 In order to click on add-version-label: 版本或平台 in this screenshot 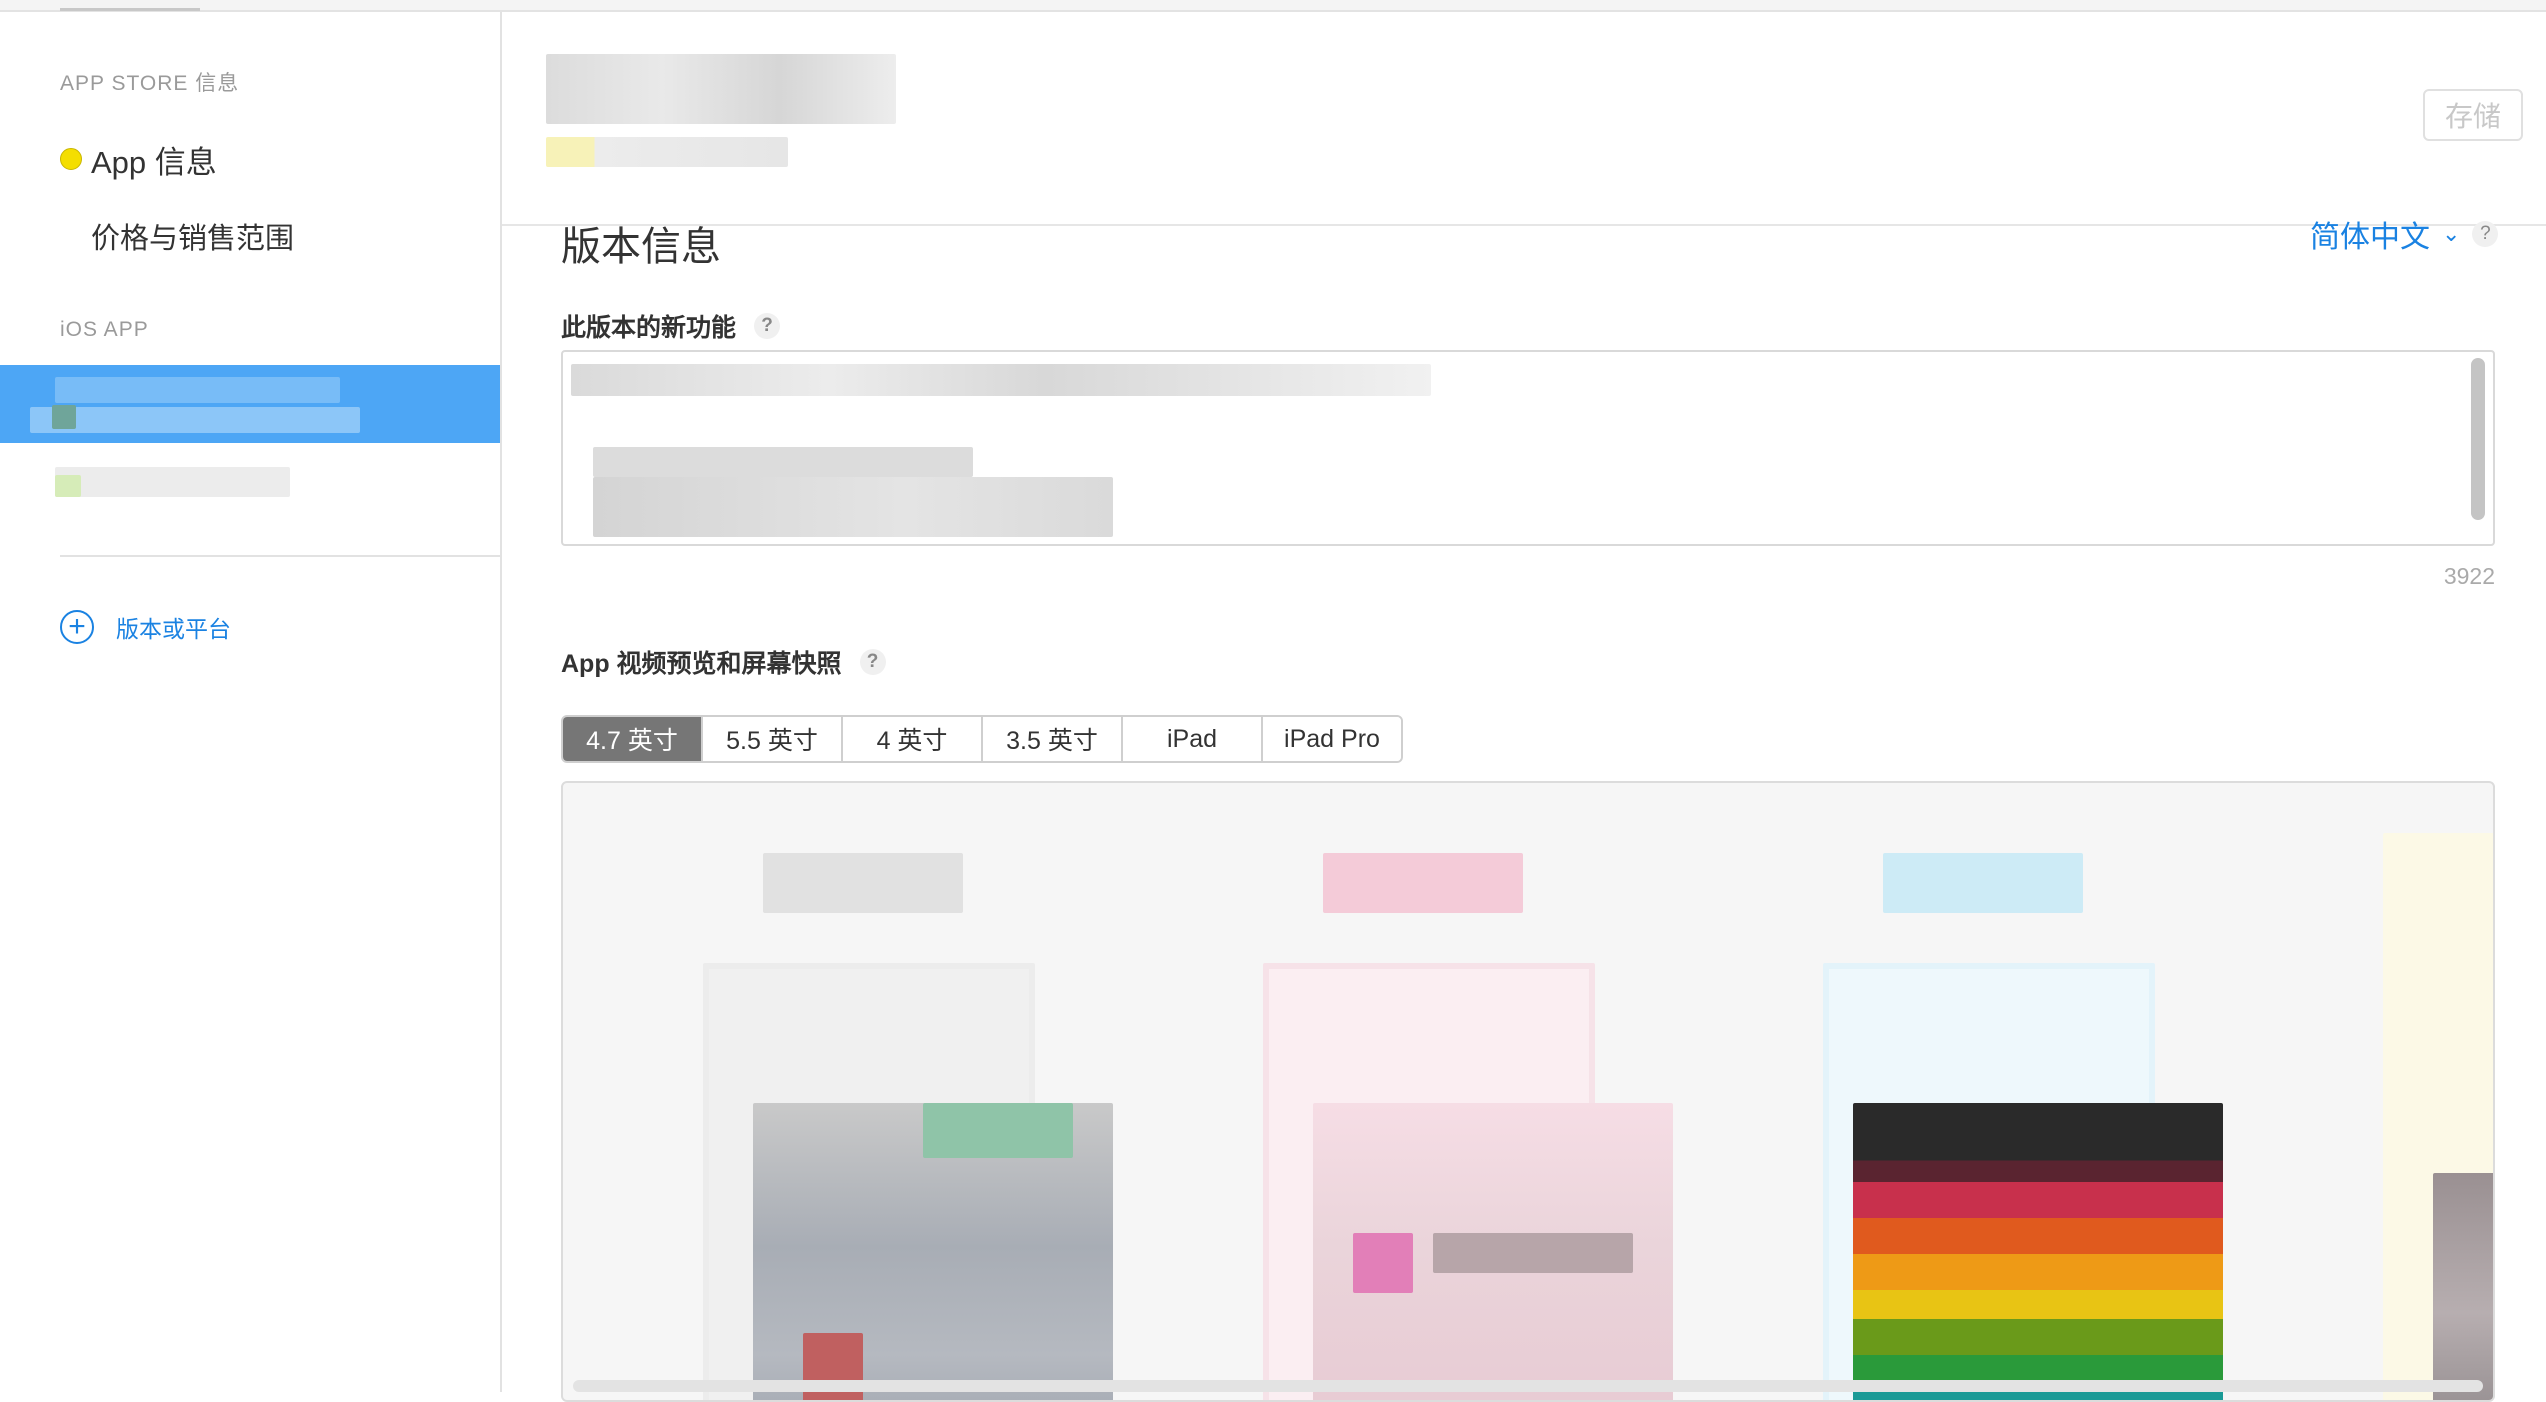, I will do `click(173, 629)`.